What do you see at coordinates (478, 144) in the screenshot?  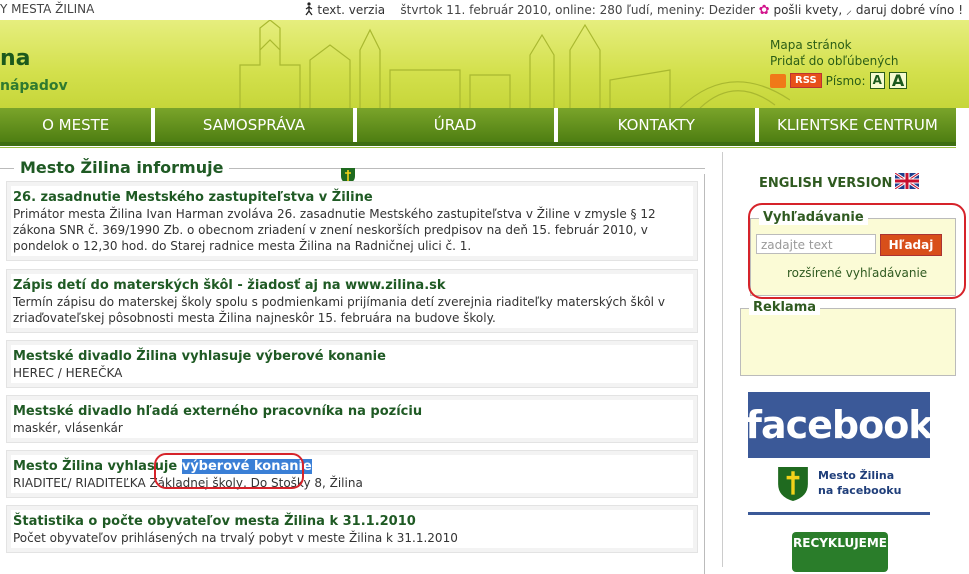 I see `nav-underline` at bounding box center [478, 144].